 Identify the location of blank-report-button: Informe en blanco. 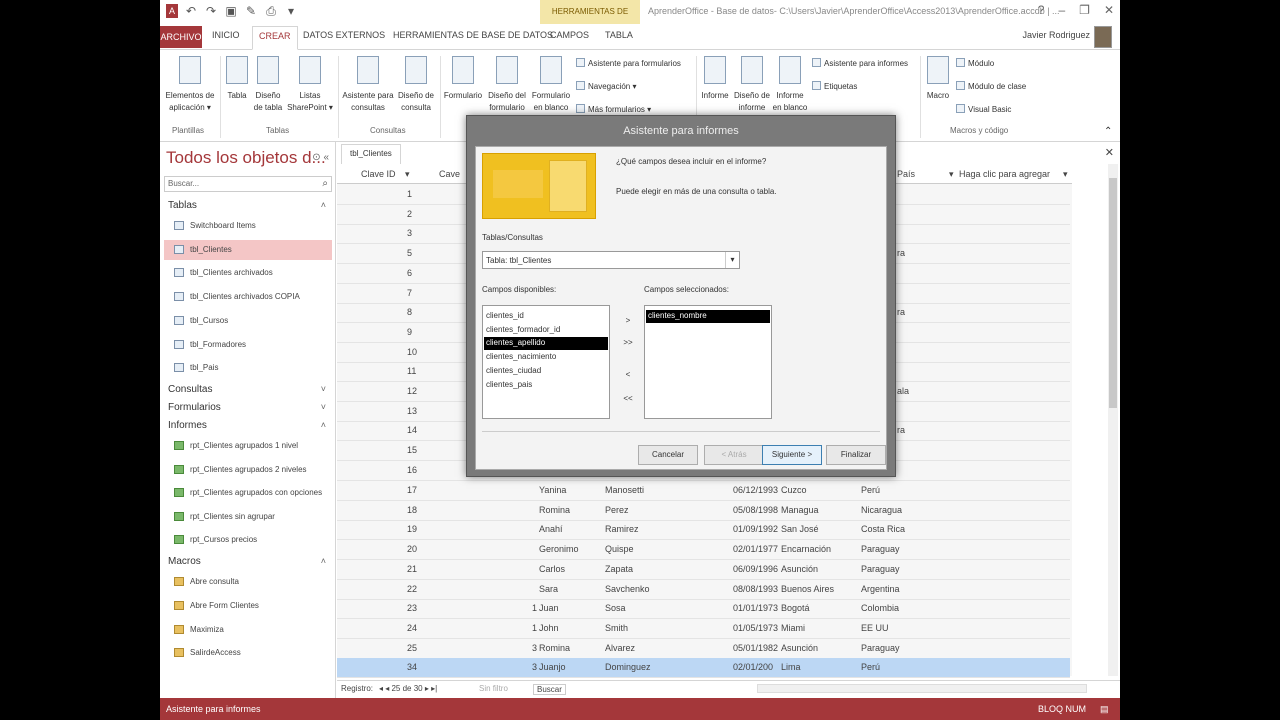
(790, 85).